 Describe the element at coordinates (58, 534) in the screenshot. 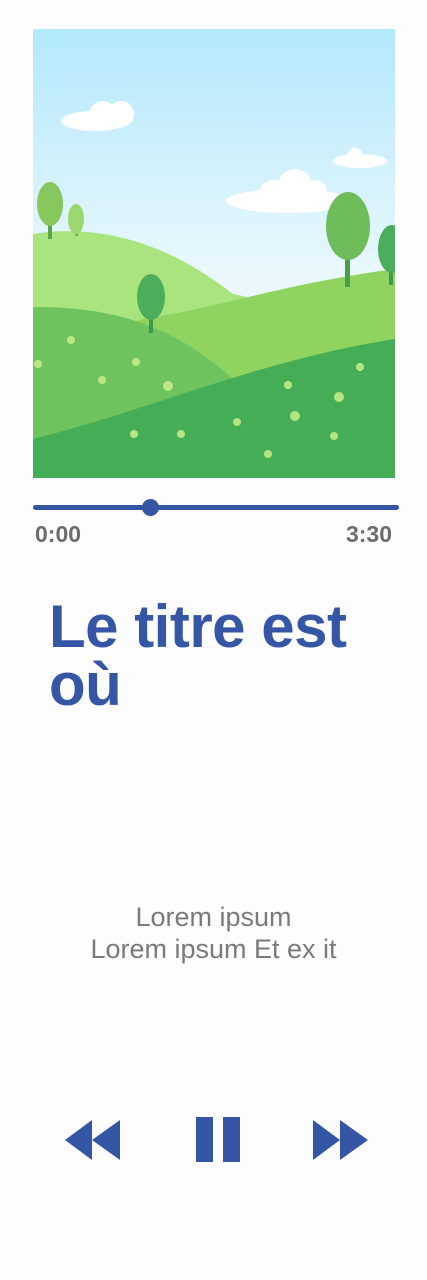

I see `elapsed-time: 0:00` at that location.